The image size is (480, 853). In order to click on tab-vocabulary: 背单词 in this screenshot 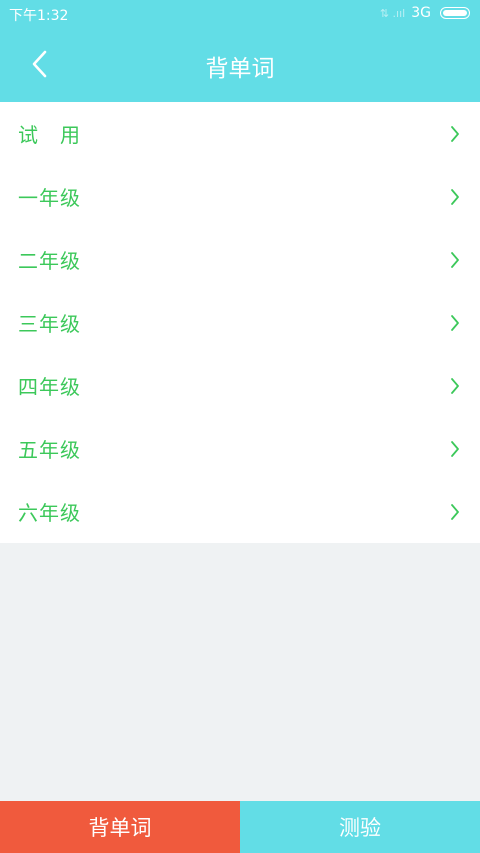, I will do `click(120, 827)`.